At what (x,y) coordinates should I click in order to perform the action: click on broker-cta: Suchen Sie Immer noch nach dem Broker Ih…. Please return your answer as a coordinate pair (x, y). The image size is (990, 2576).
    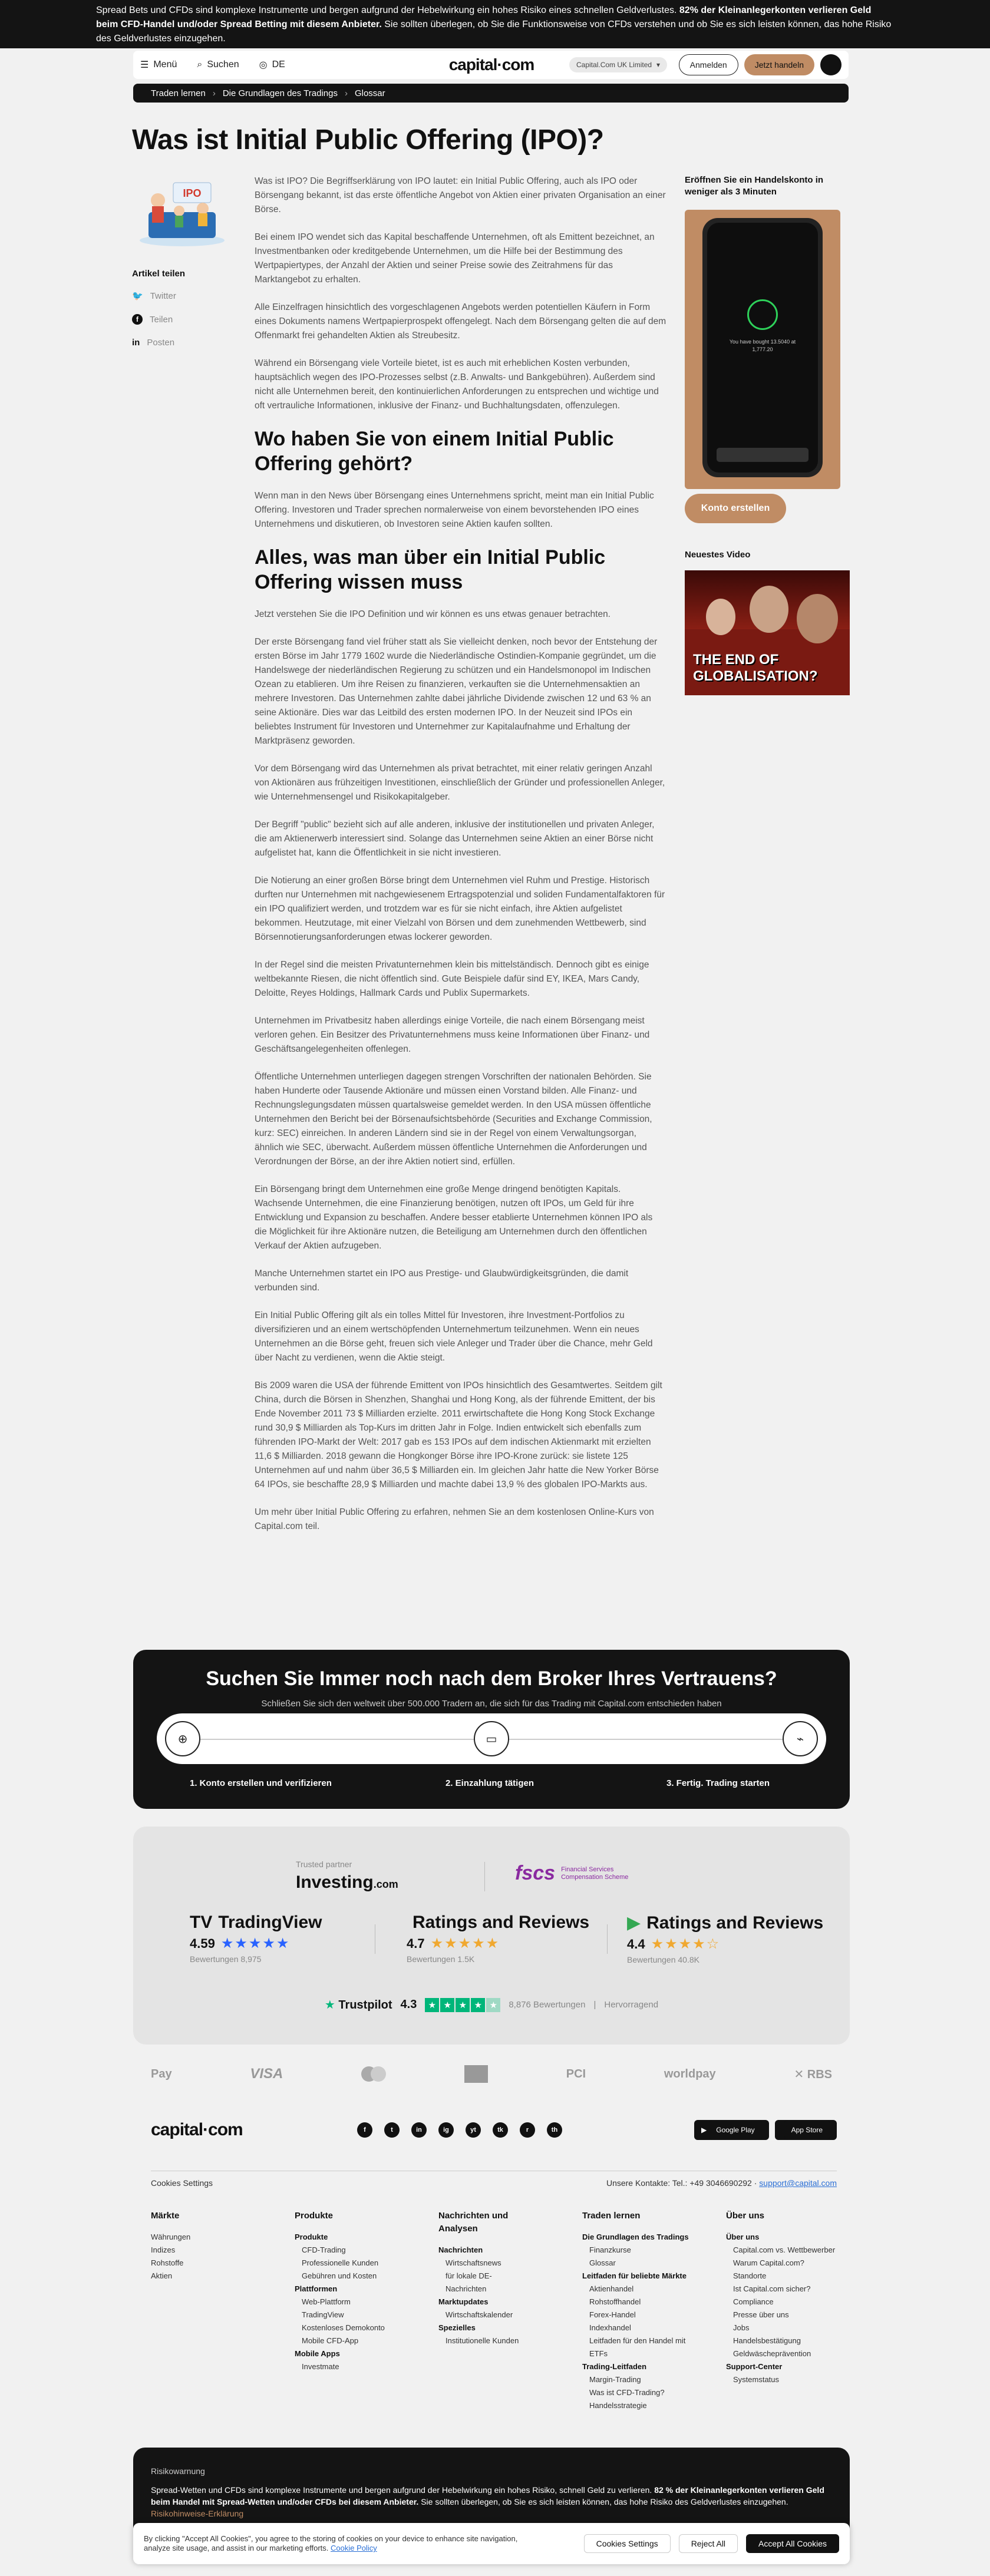
    Looking at the image, I should click on (492, 1729).